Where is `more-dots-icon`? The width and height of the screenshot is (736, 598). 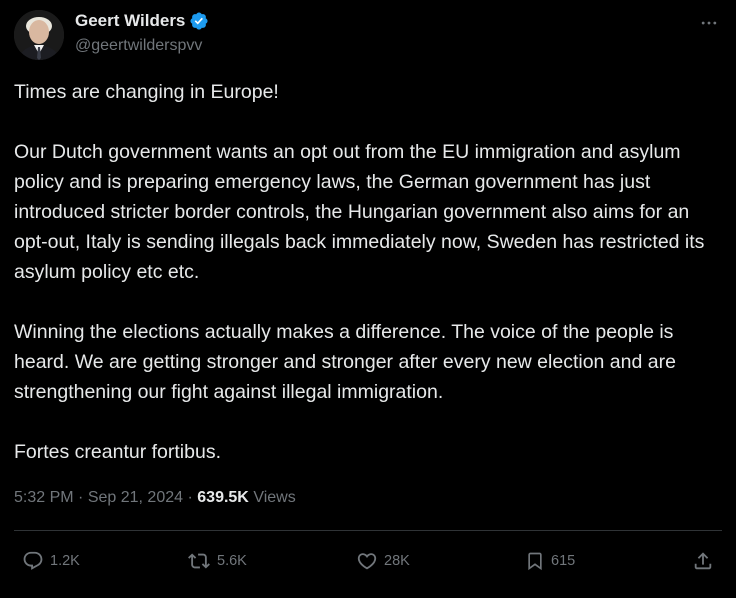 more-dots-icon is located at coordinates (709, 23).